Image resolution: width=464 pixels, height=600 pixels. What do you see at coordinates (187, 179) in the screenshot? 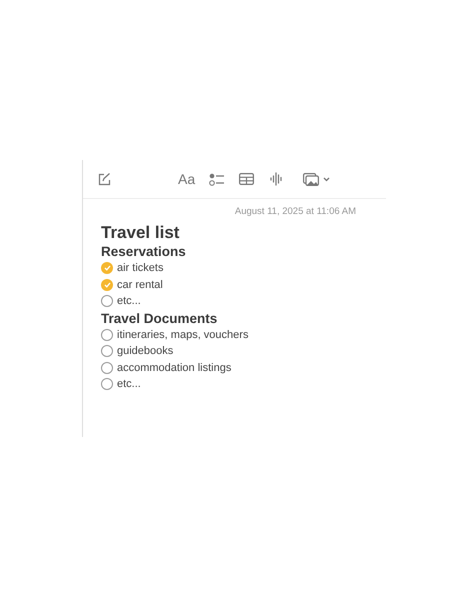
I see `format-button: Aa` at bounding box center [187, 179].